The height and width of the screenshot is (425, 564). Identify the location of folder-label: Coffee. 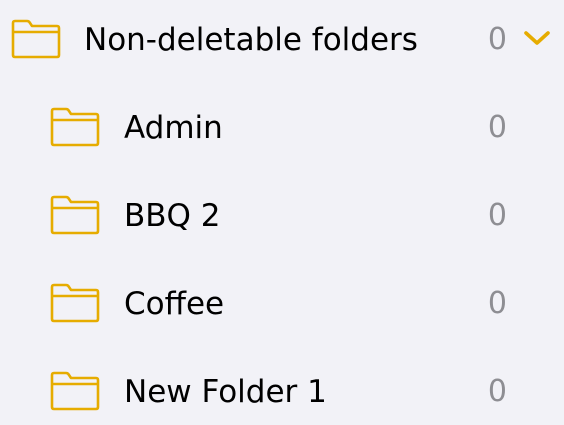
(174, 304).